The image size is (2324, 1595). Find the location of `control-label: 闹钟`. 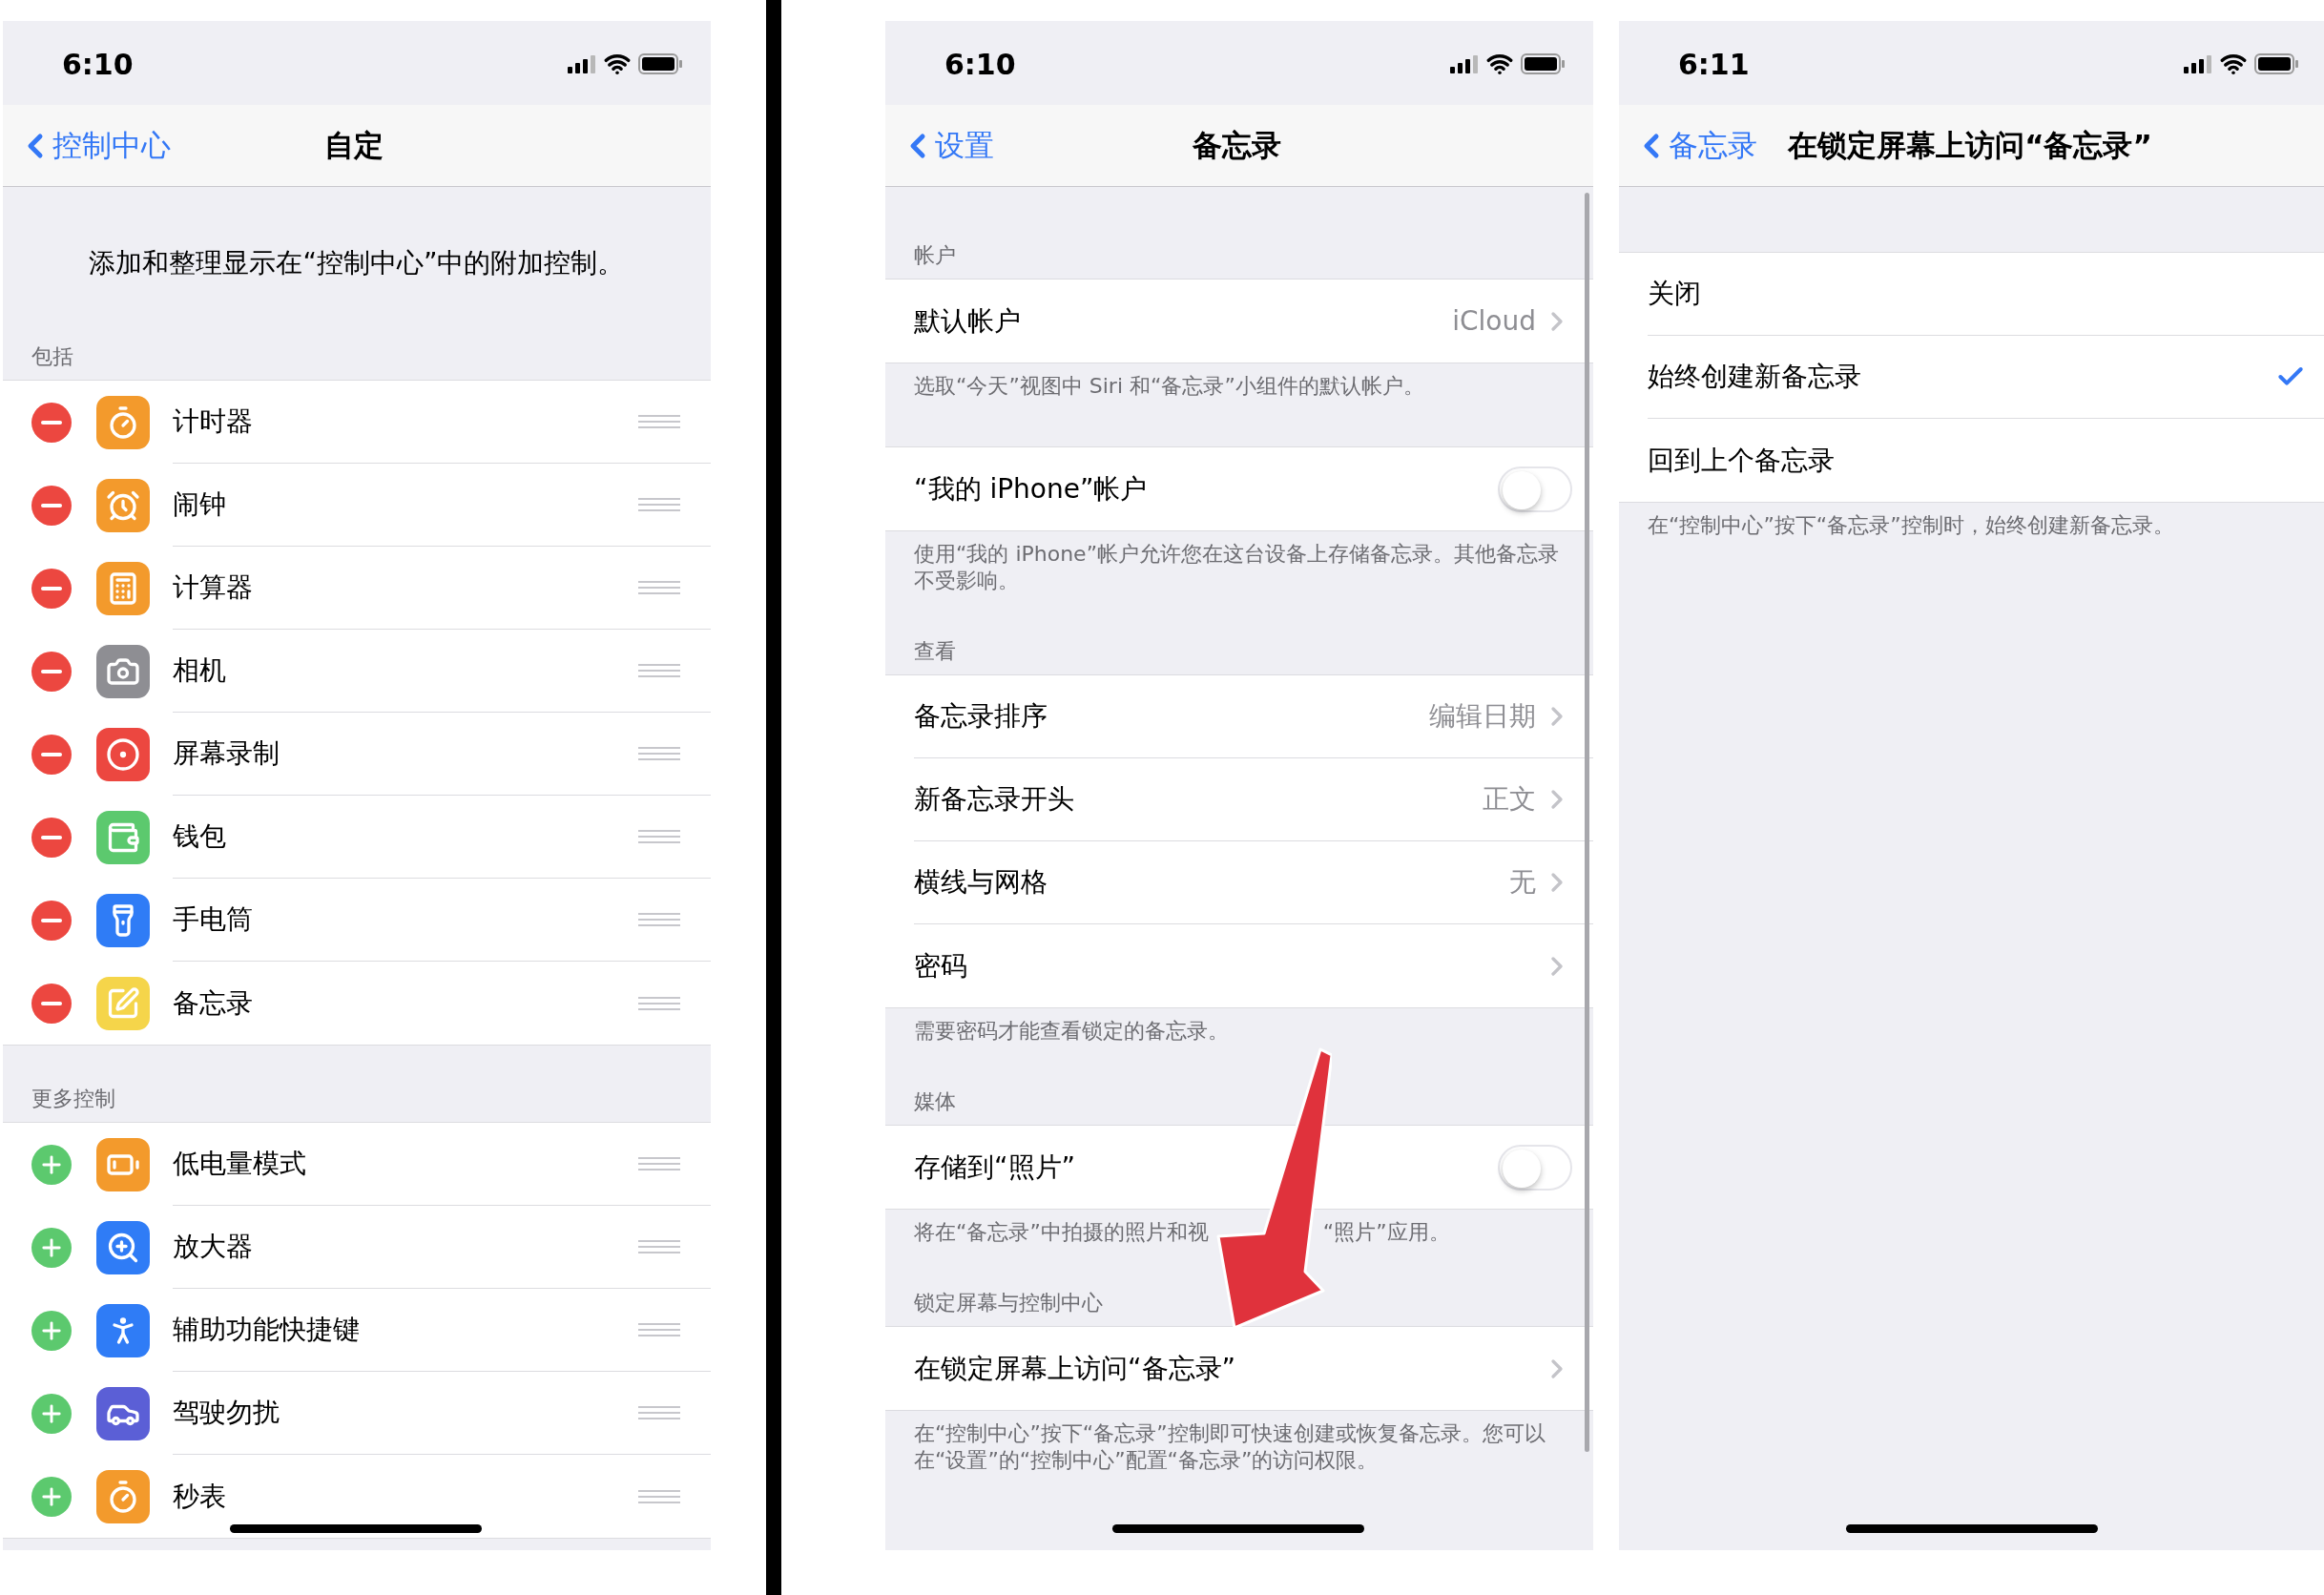

control-label: 闹钟 is located at coordinates (199, 505).